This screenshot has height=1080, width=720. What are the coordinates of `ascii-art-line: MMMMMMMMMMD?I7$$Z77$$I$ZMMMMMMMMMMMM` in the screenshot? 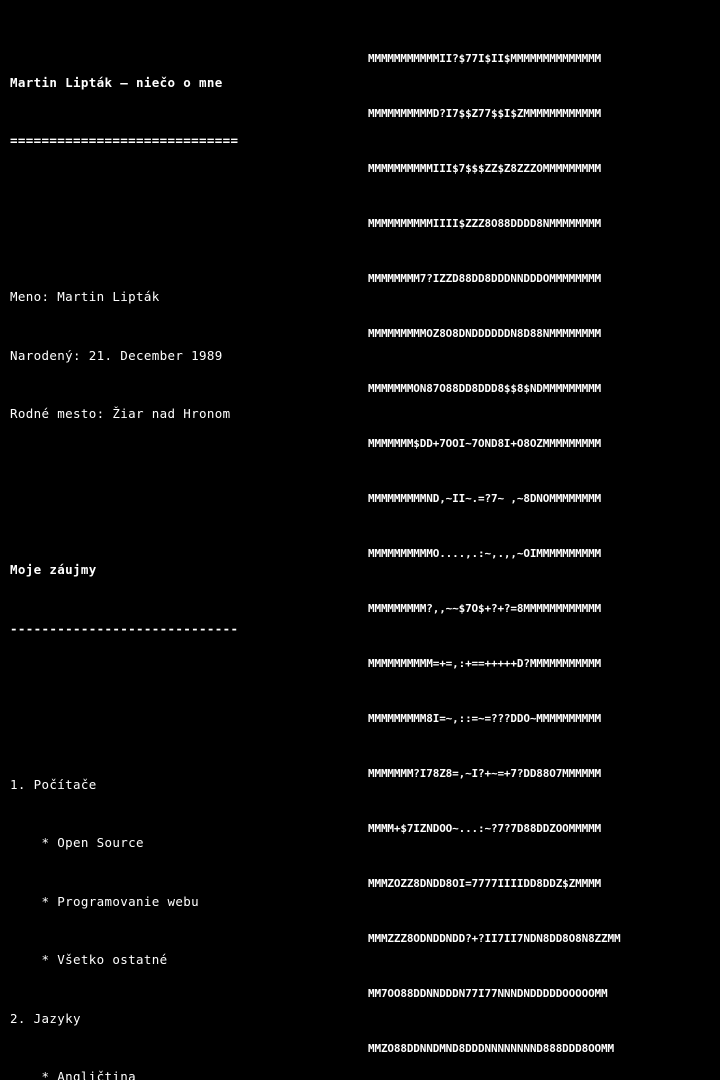 It's located at (485, 113).